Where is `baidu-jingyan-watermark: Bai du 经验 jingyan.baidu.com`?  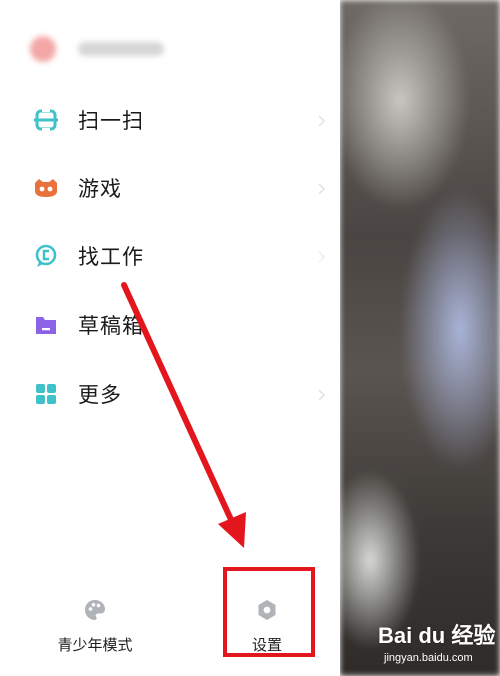
baidu-jingyan-watermark: Bai du 经验 jingyan.baidu.com is located at coordinates (427, 644).